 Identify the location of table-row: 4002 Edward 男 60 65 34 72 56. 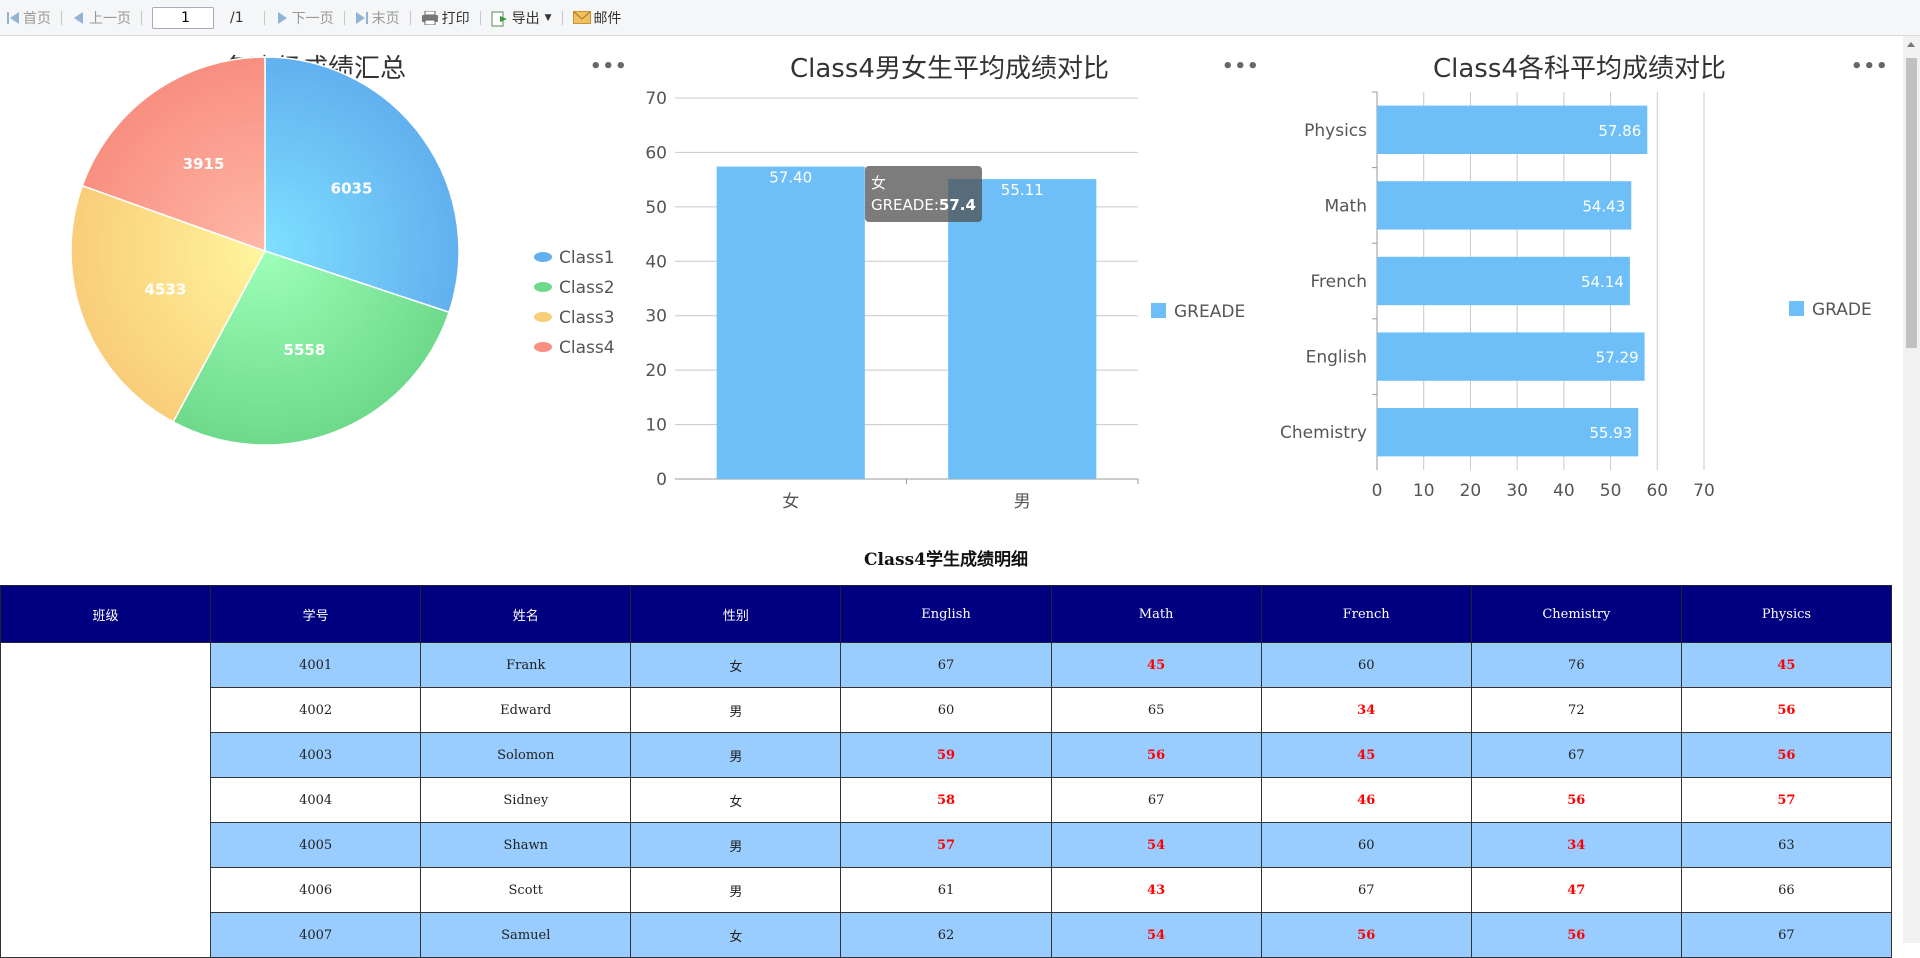
(947, 710).